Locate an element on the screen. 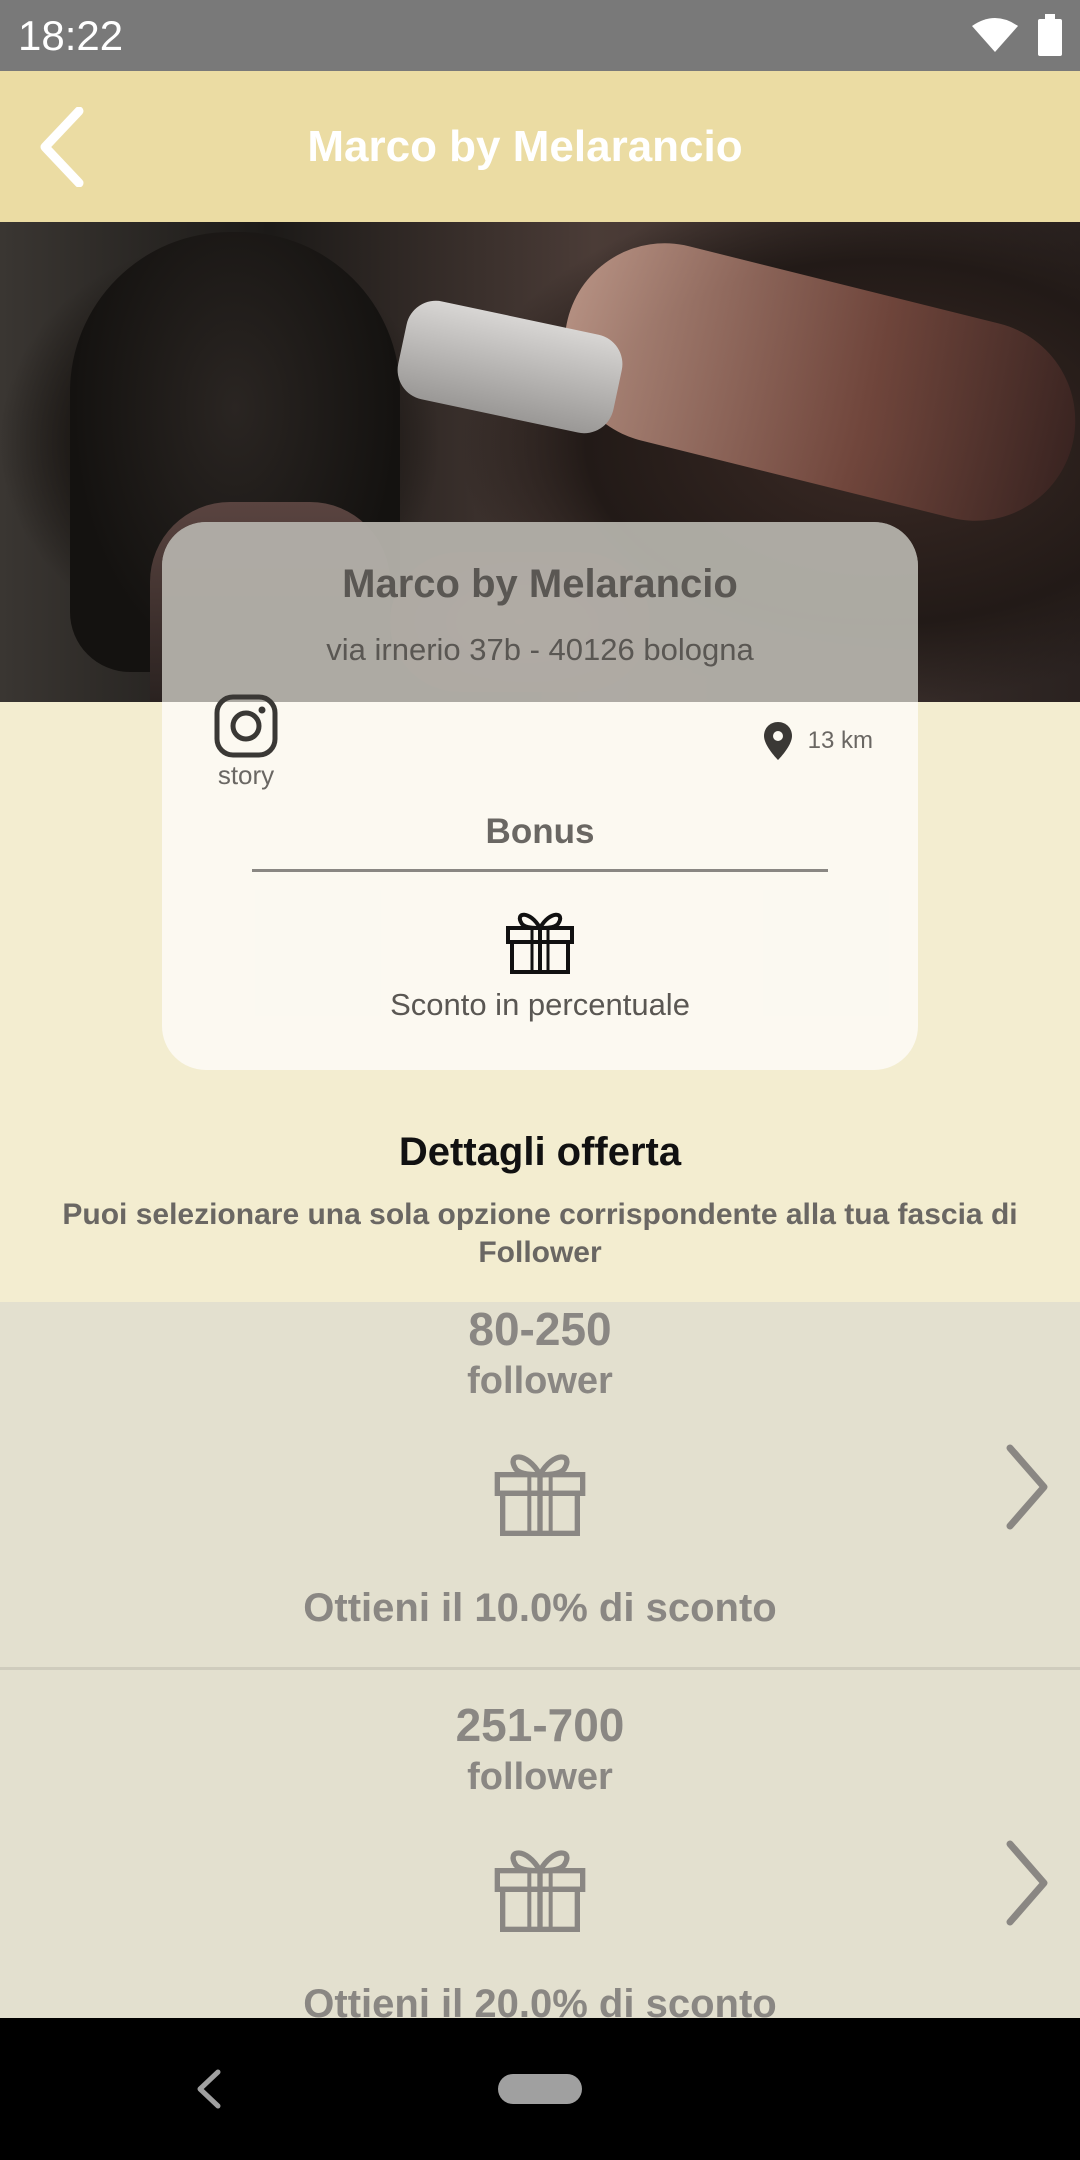  page-title: Marco by Melarancio is located at coordinates (525, 146).